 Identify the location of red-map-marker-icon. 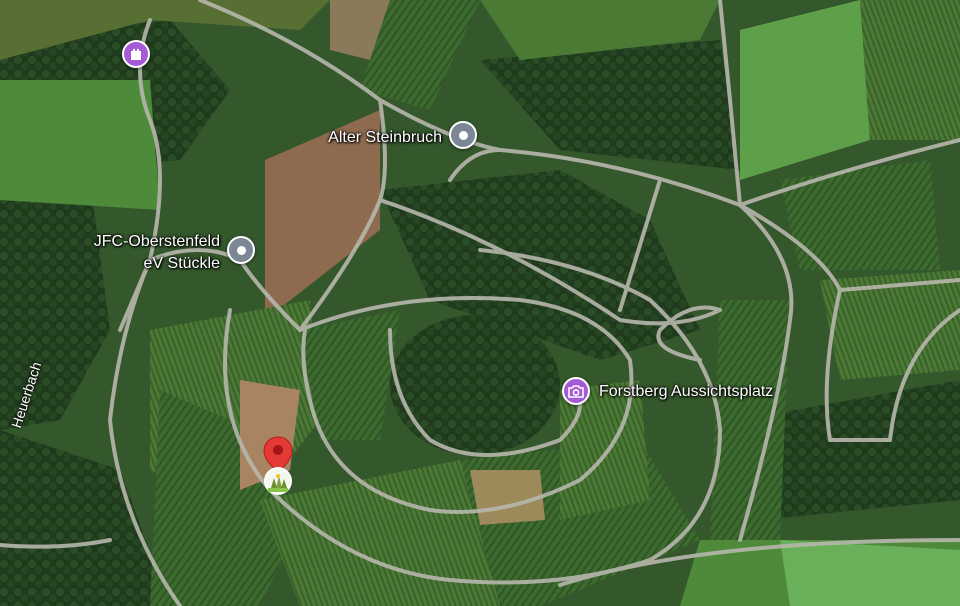
(278, 465).